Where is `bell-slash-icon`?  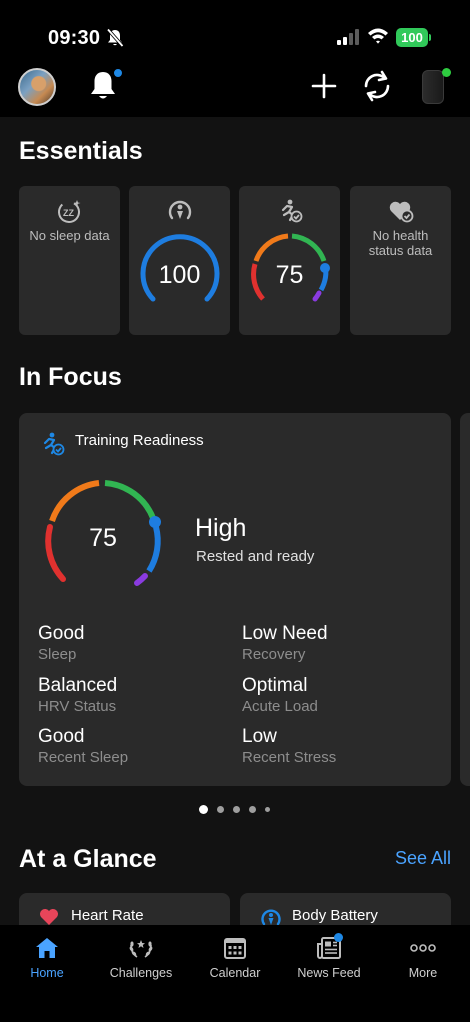 bell-slash-icon is located at coordinates (115, 40).